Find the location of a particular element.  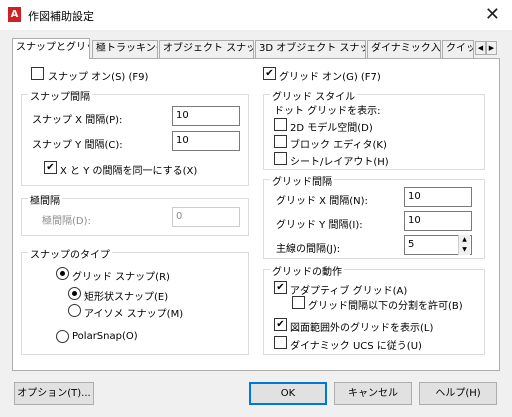

dynamic-ucs-label: ダイナミック UCS に従う(U) is located at coordinates (356, 346).